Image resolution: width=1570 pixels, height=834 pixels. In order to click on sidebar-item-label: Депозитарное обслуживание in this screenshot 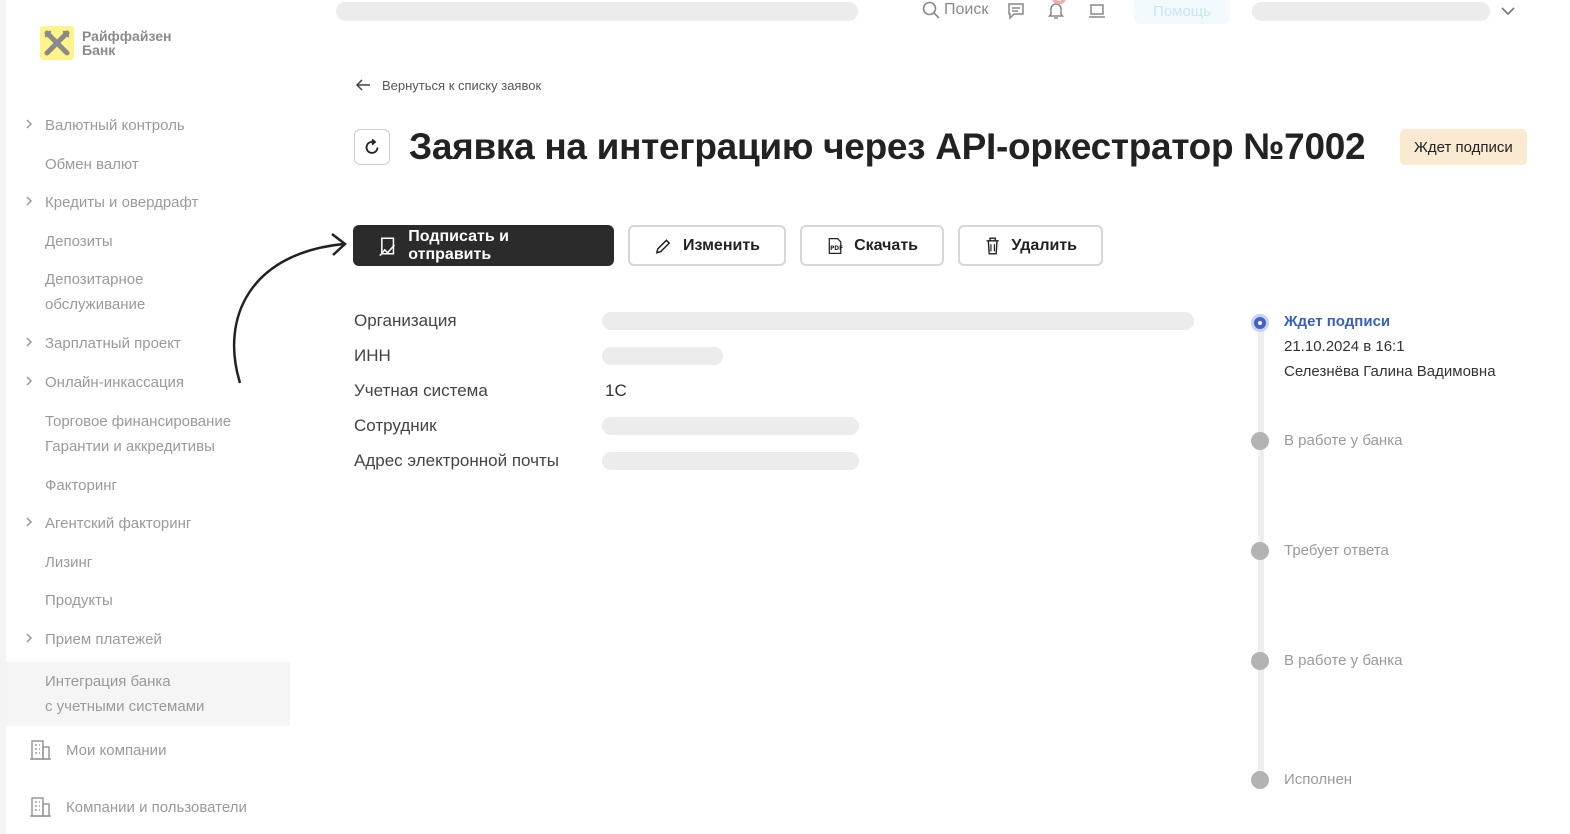, I will do `click(95, 292)`.